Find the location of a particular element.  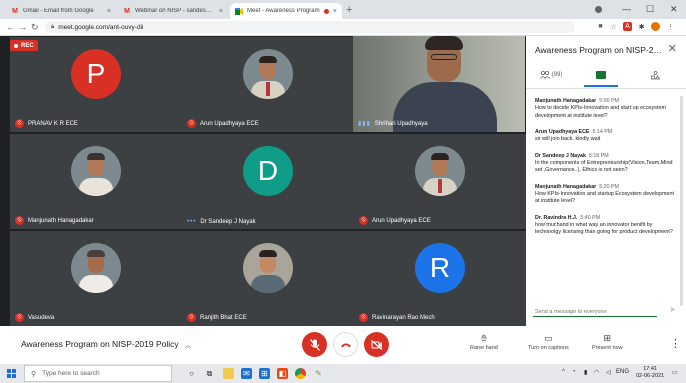

avatar-initial: R is located at coordinates (440, 268).